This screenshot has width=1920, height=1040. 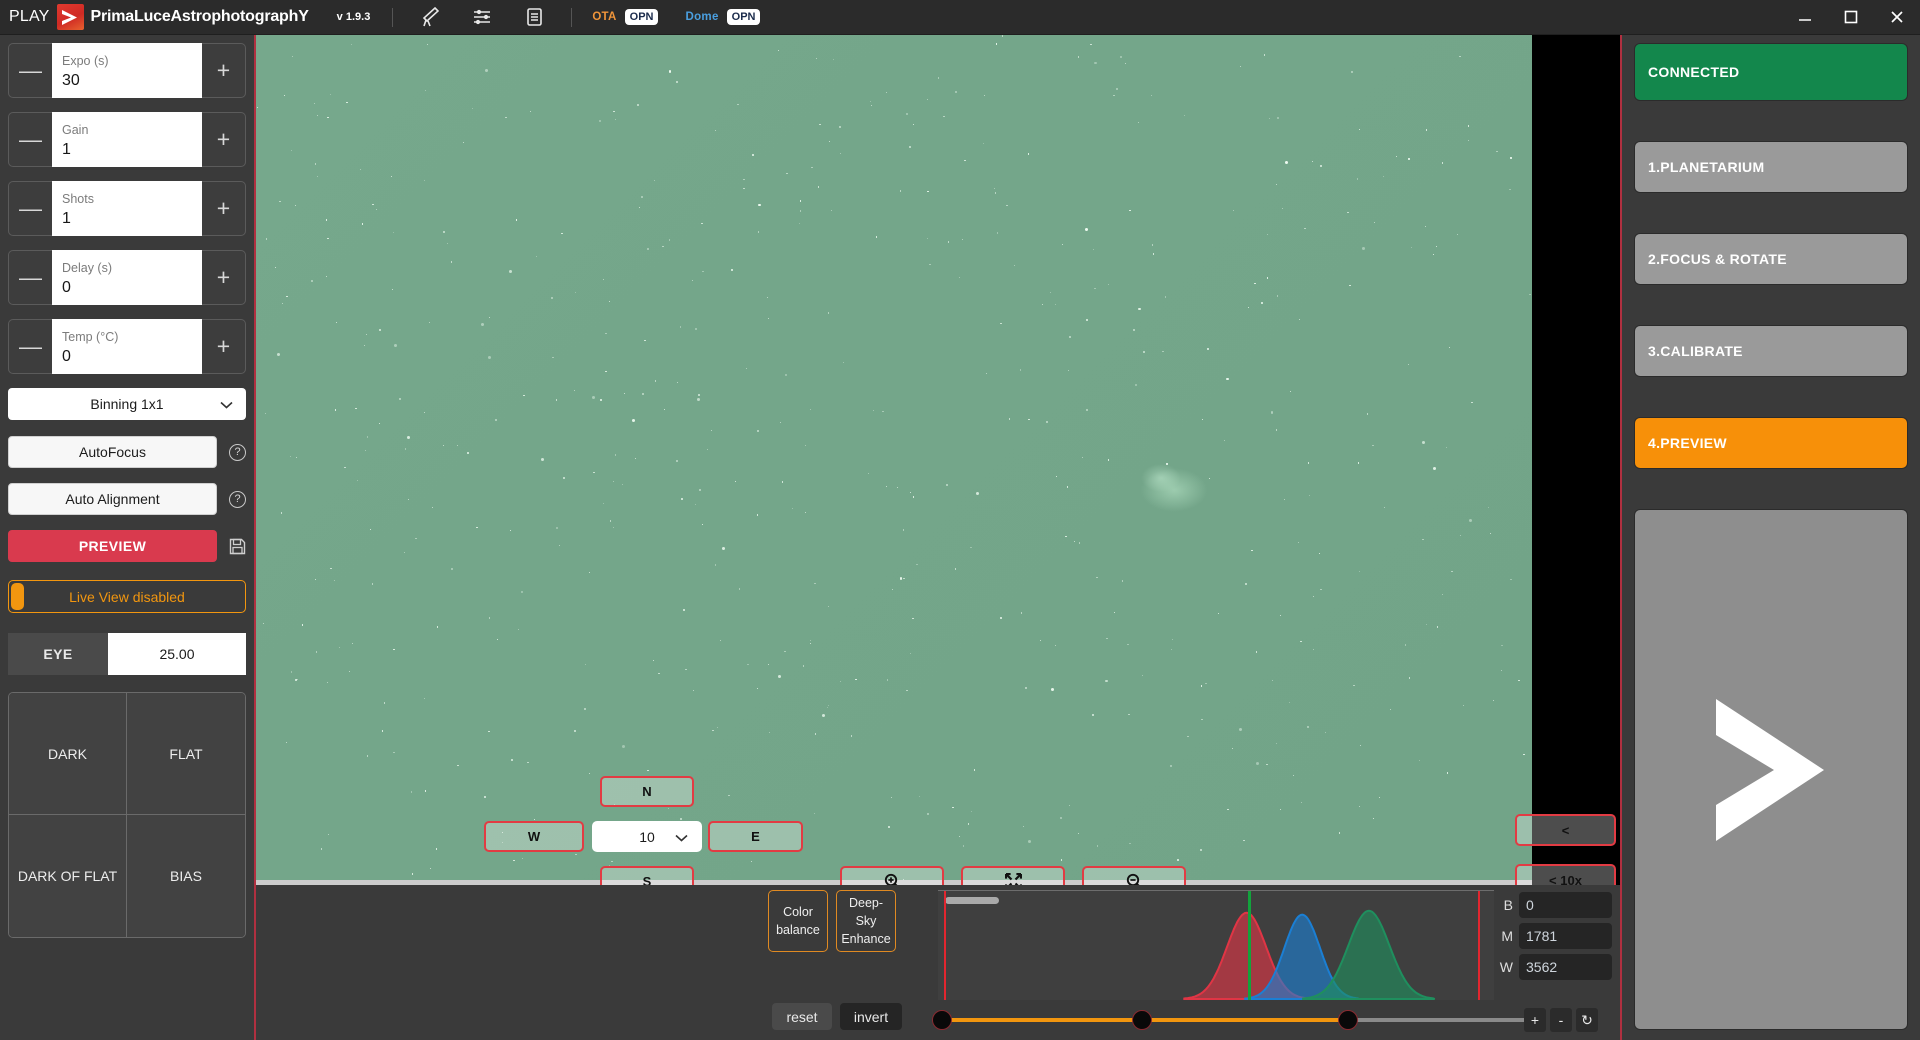 I want to click on calibration-bias-button: BIAS, so click(x=186, y=876).